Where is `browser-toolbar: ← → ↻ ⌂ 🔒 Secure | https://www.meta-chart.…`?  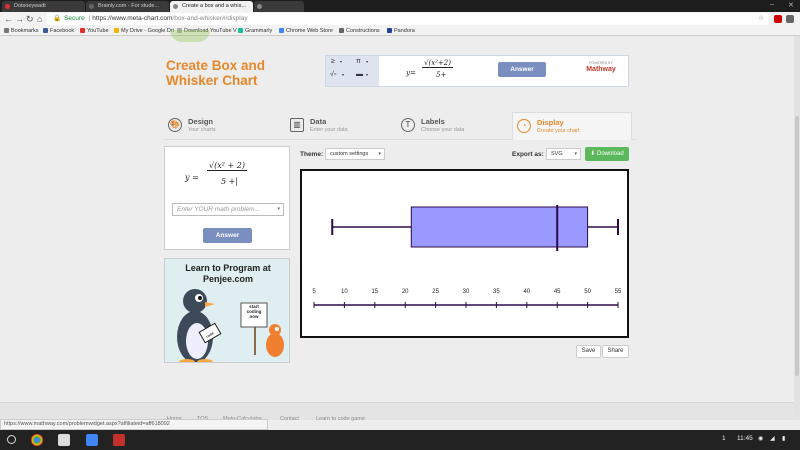 browser-toolbar: ← → ↻ ⌂ 🔒 Secure | https://www.meta-chart.… is located at coordinates (400, 19).